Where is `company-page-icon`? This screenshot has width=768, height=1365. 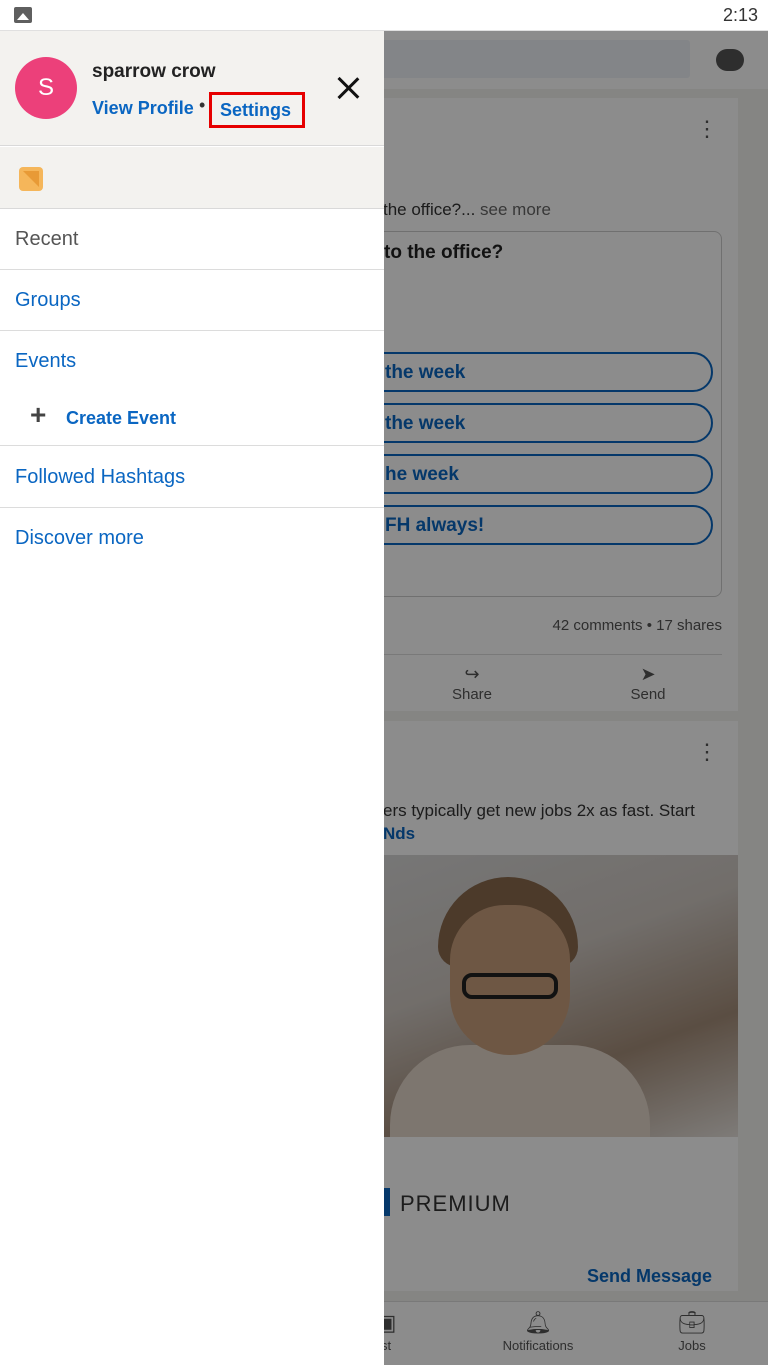 company-page-icon is located at coordinates (31, 179).